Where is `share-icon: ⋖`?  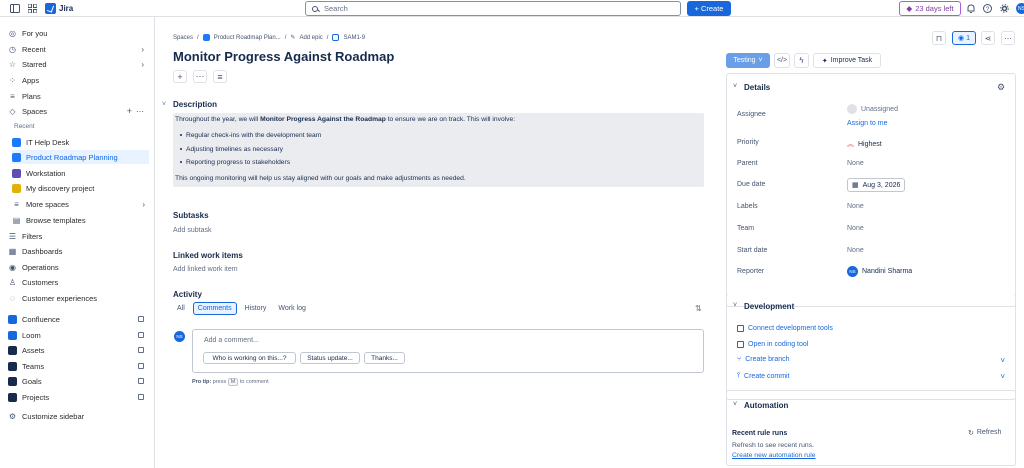 share-icon: ⋖ is located at coordinates (988, 38).